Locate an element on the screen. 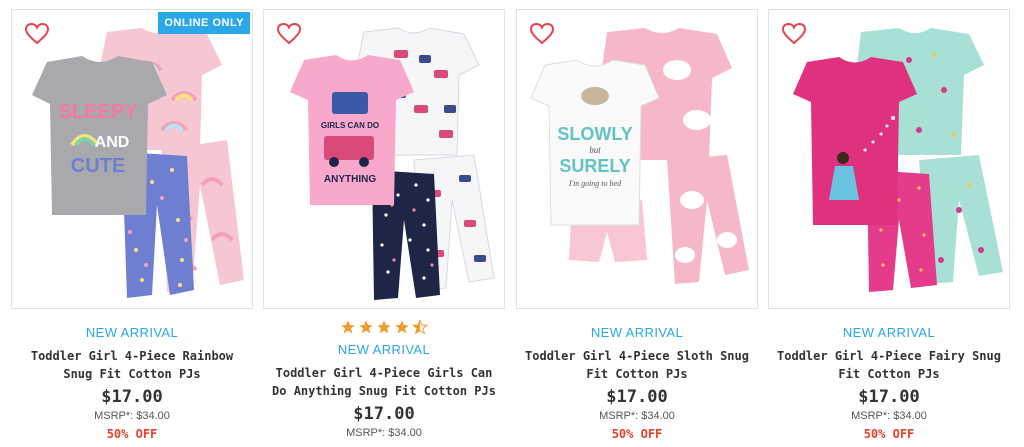  pajama-set-image is located at coordinates (898, 160).